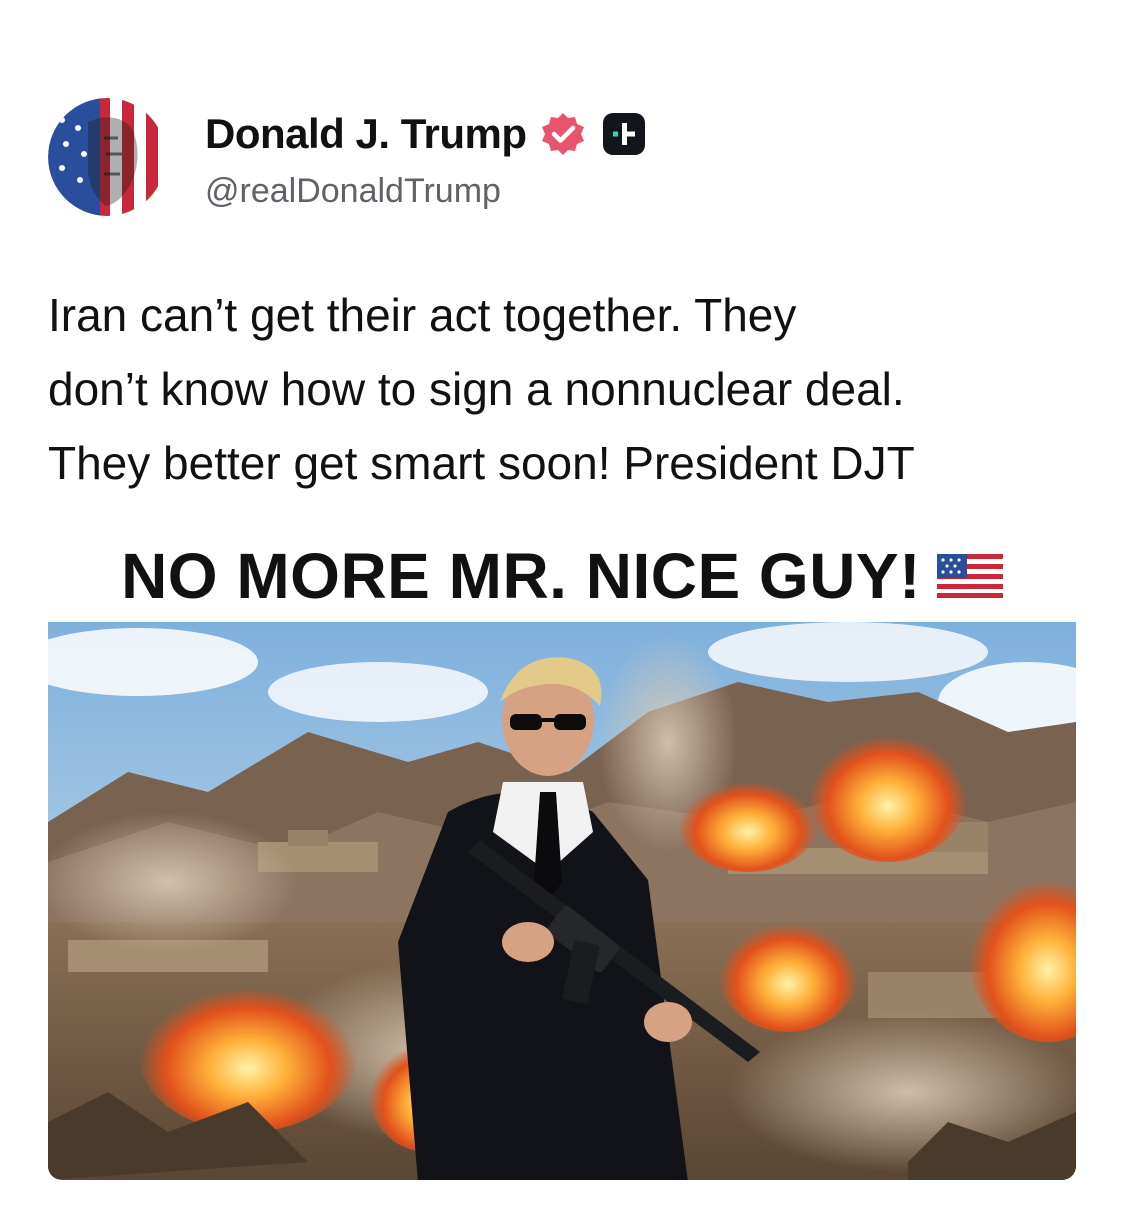 Image resolution: width=1125 pixels, height=1230 pixels. What do you see at coordinates (969, 576) in the screenshot?
I see `us-flag-icon` at bounding box center [969, 576].